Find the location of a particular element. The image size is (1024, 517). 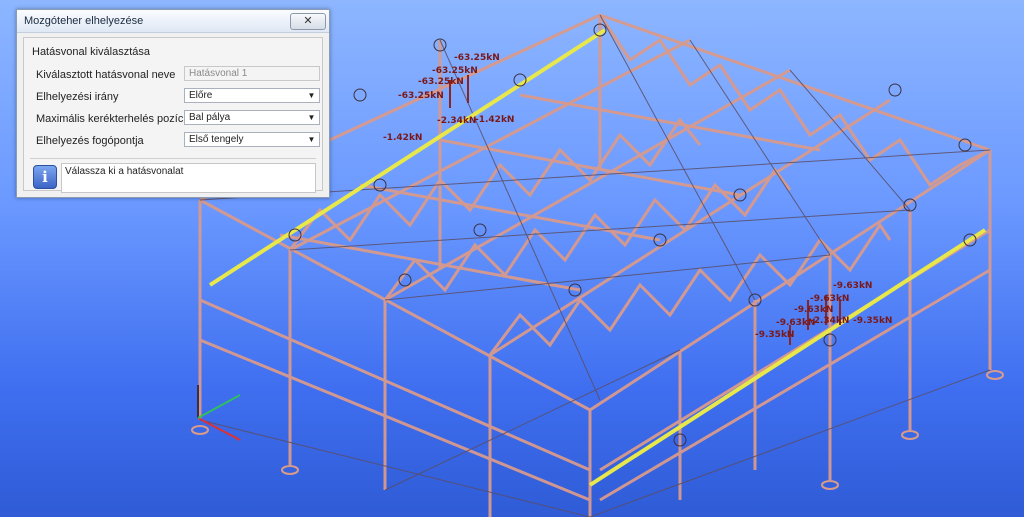

axis-icons is located at coordinates (219, 413).